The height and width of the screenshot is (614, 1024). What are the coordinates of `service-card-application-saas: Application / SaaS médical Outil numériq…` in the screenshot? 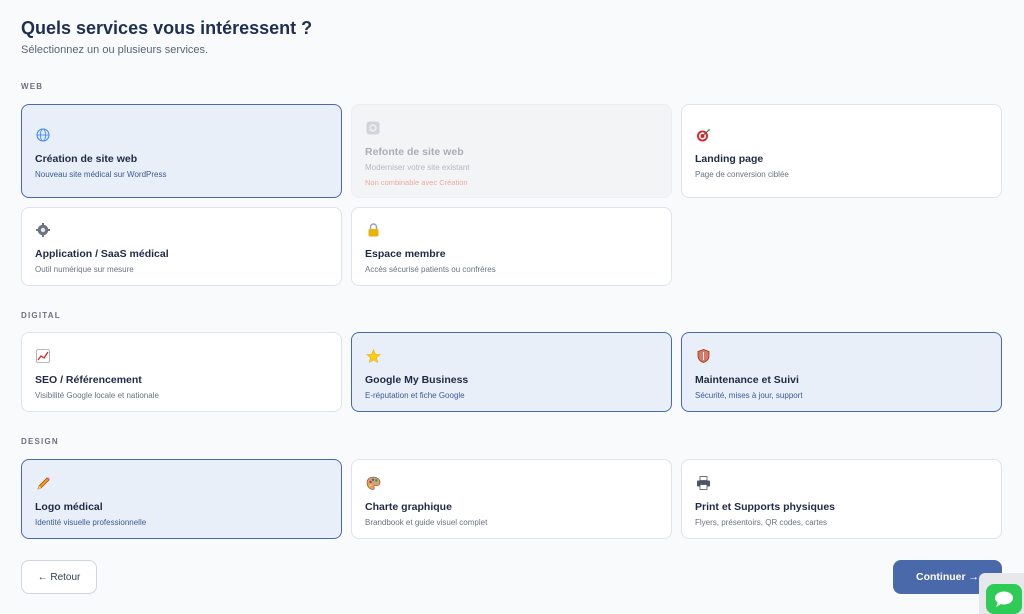 It's located at (181, 246).